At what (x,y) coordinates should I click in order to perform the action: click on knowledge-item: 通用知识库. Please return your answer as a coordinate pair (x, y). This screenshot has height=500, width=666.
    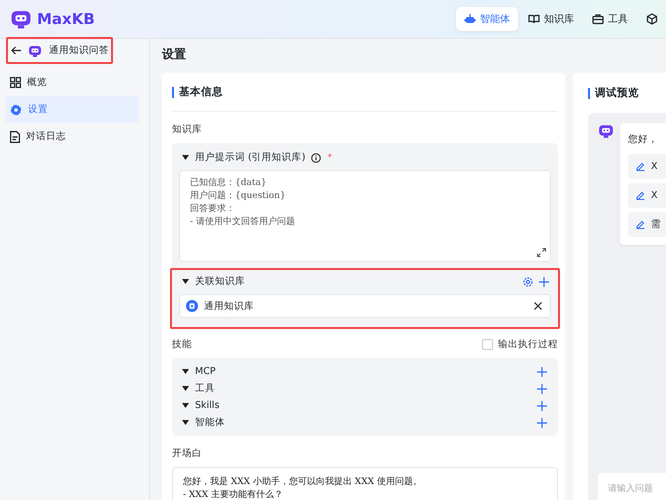
    Looking at the image, I should click on (365, 306).